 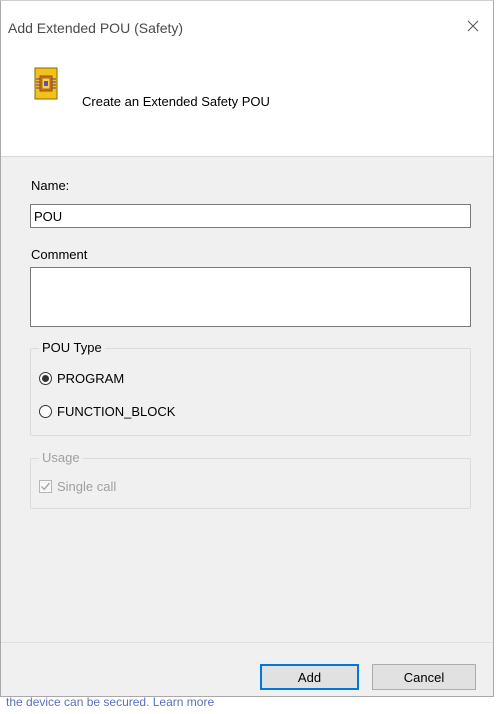 I want to click on close-icon, so click(x=473, y=26).